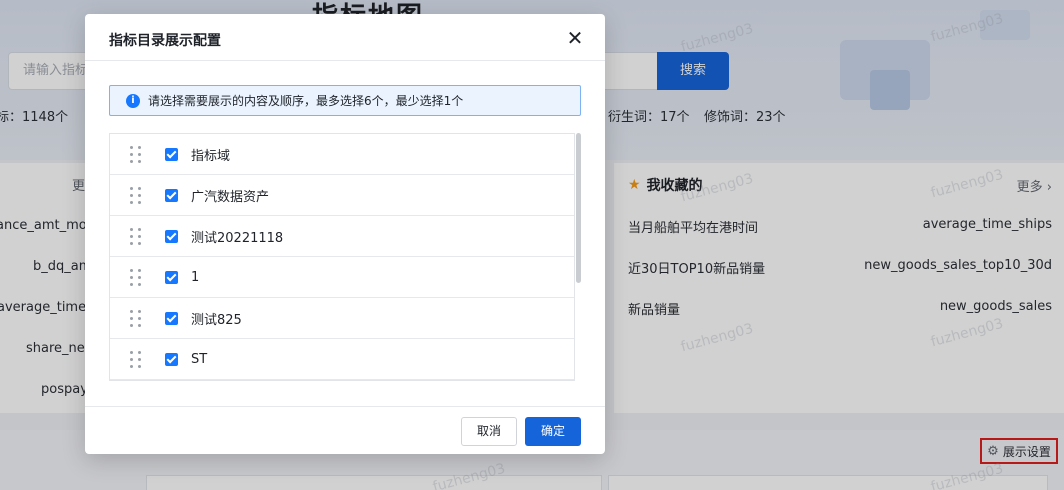 The image size is (1064, 490). I want to click on info-icon: i, so click(133, 100).